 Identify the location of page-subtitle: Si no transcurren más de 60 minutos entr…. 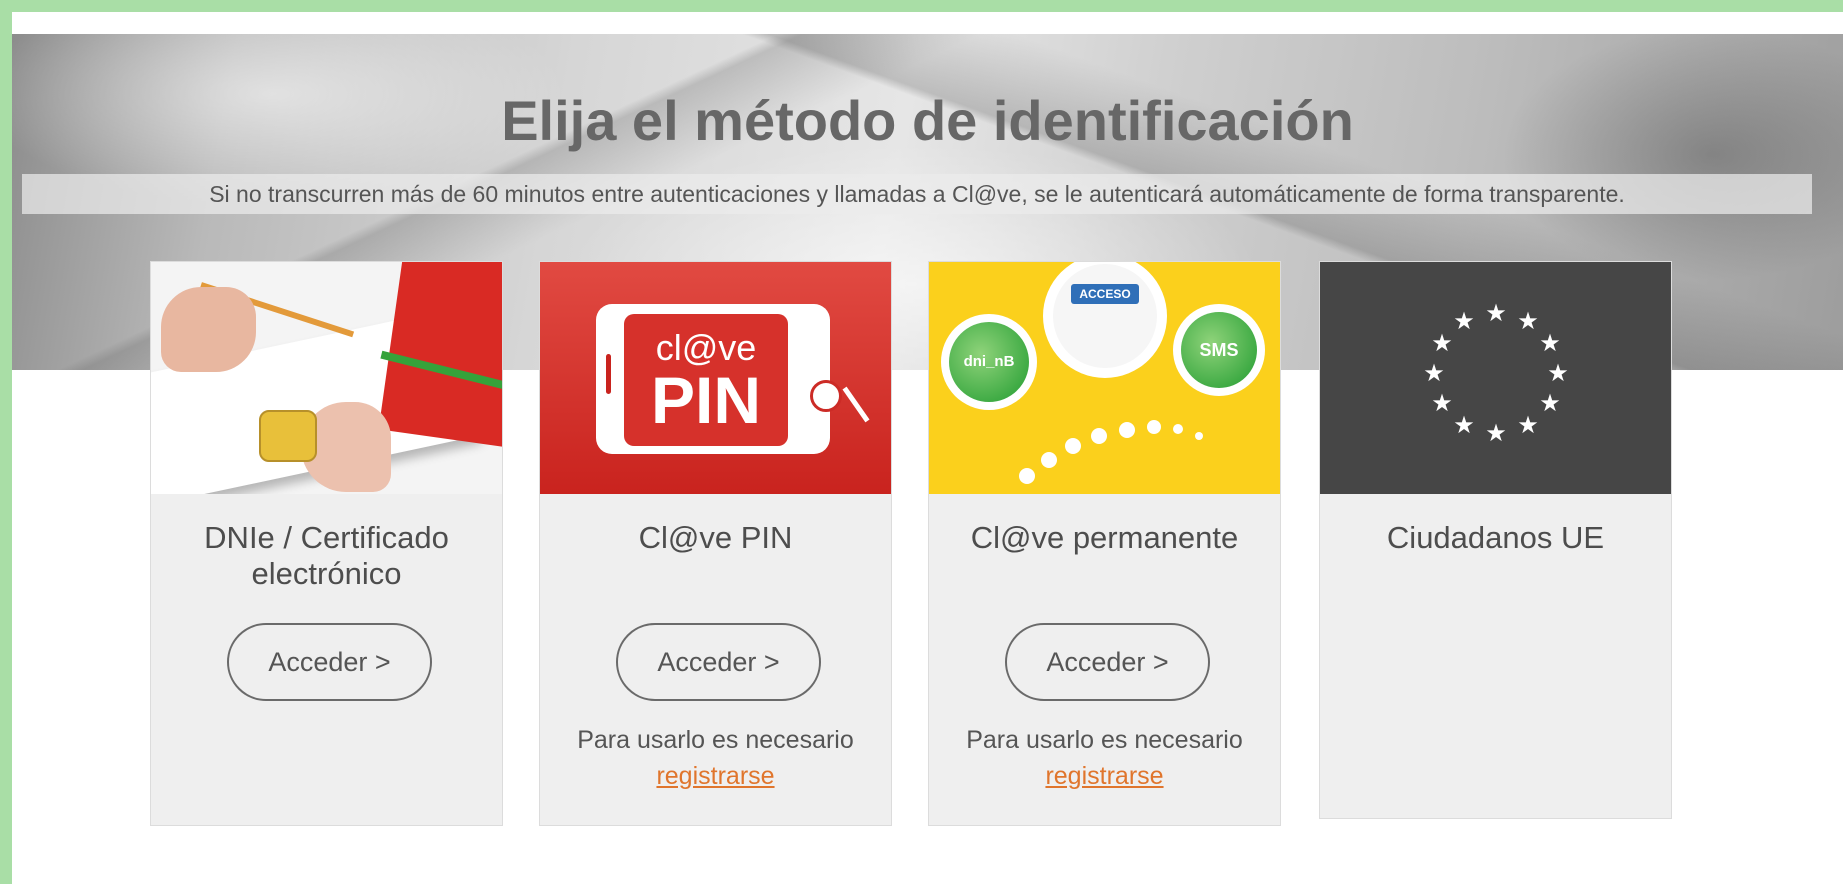
(917, 194).